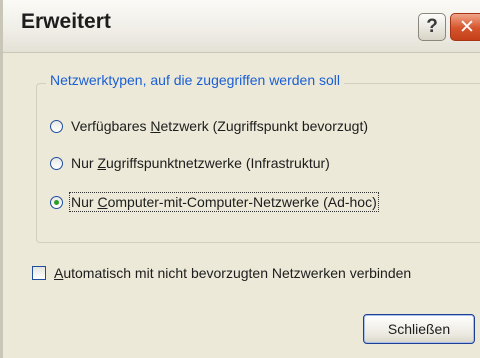 This screenshot has width=480, height=358. I want to click on radio-button-selected, so click(56, 202).